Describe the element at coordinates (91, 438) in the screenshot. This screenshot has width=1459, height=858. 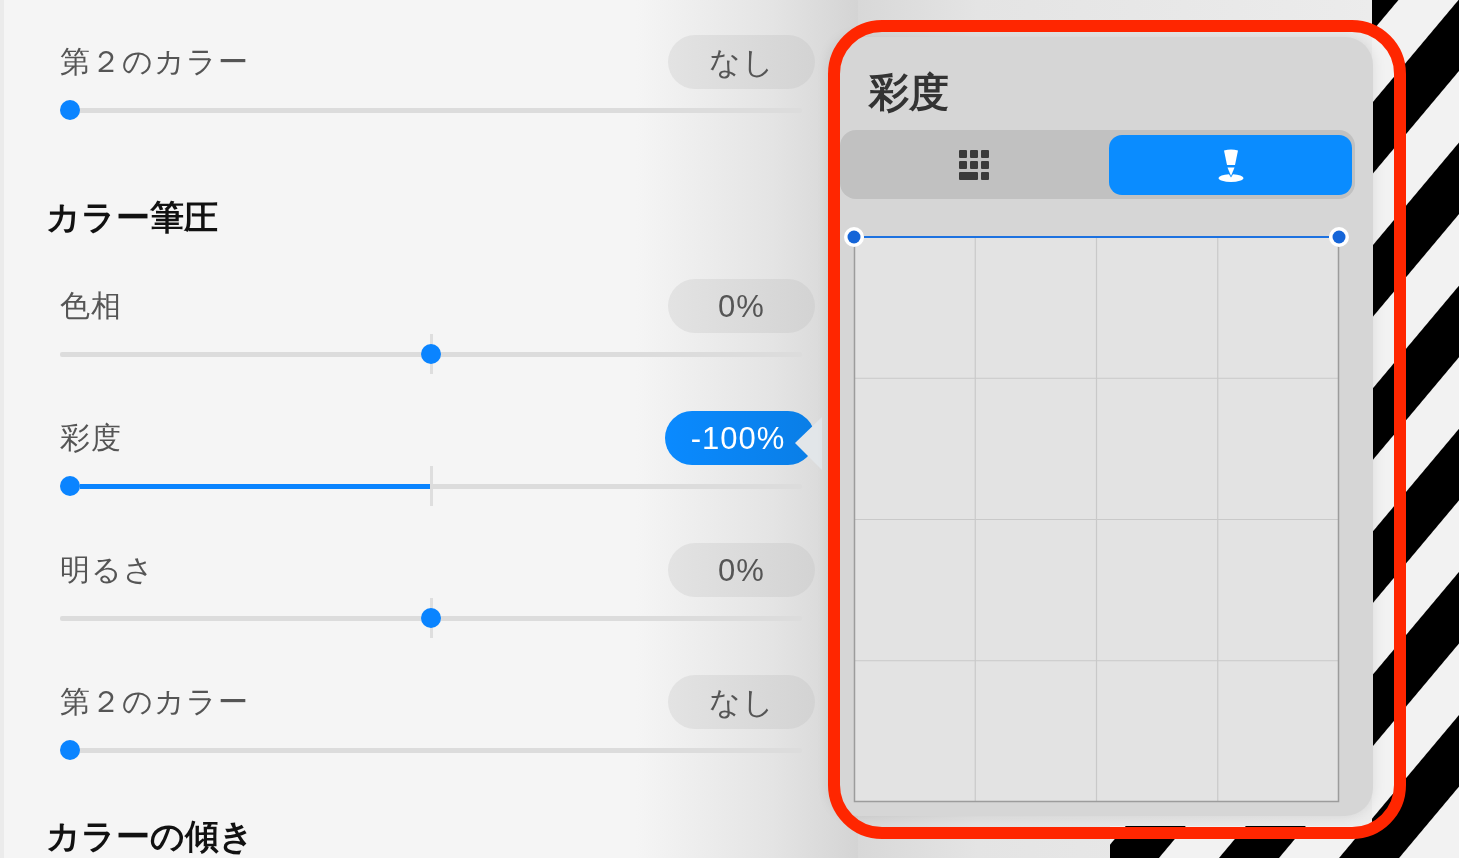
I see `setting-label: 彩度` at that location.